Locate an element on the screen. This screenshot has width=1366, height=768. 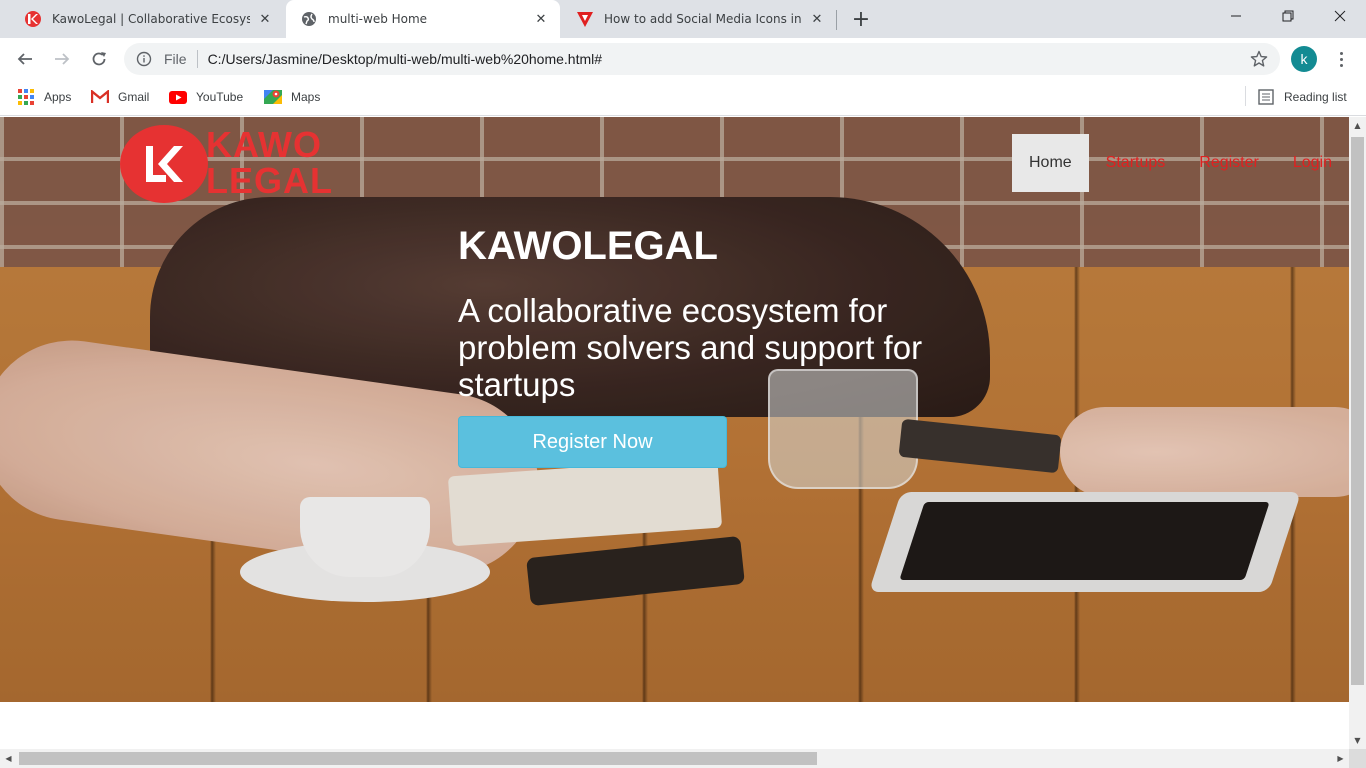
scroll-right-arrow-icon: ▶ is located at coordinates (1340, 758).